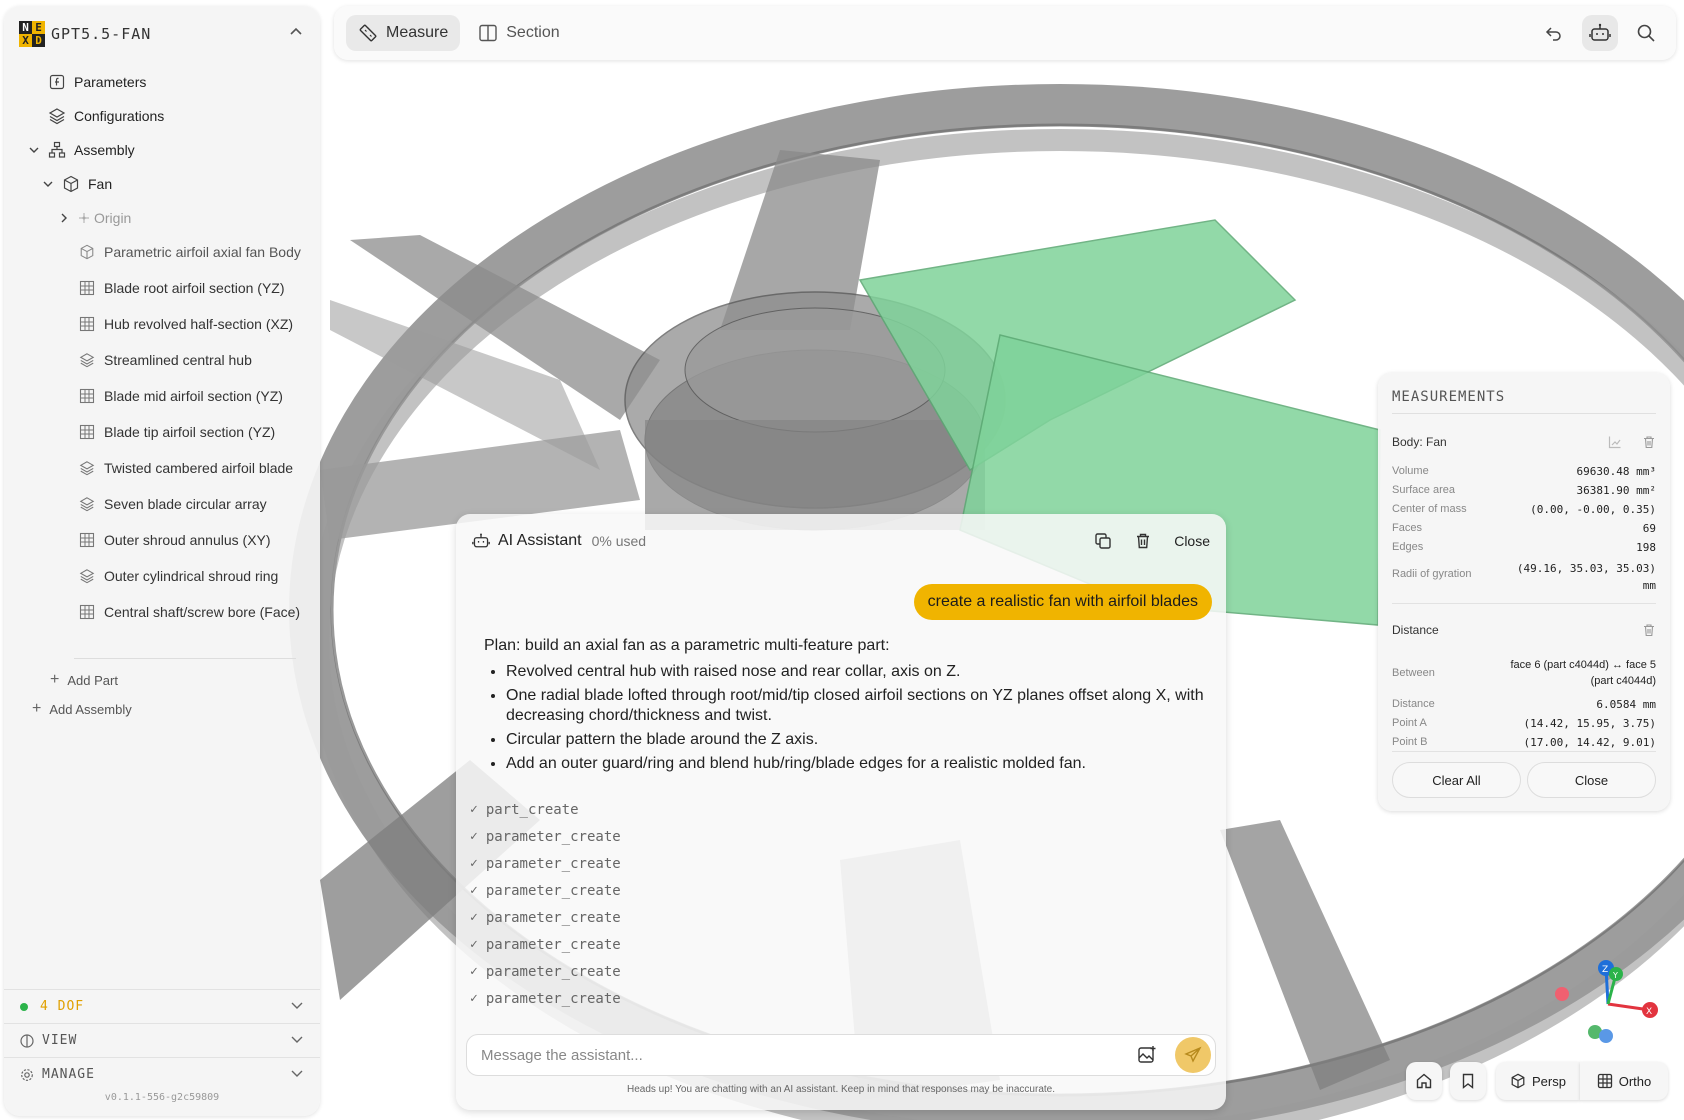 The height and width of the screenshot is (1120, 1684). Describe the element at coordinates (199, 324) in the screenshot. I see `tree-item-label: Hub revolved half-section (XZ)` at that location.